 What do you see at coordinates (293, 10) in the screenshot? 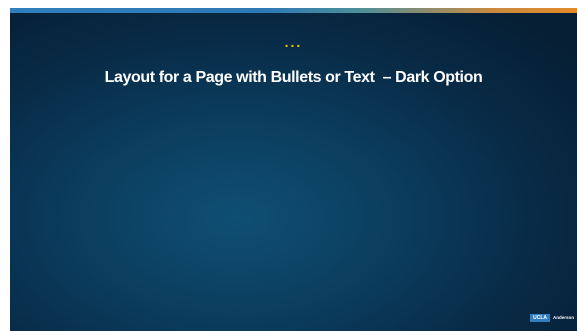
I see `accent-bar` at bounding box center [293, 10].